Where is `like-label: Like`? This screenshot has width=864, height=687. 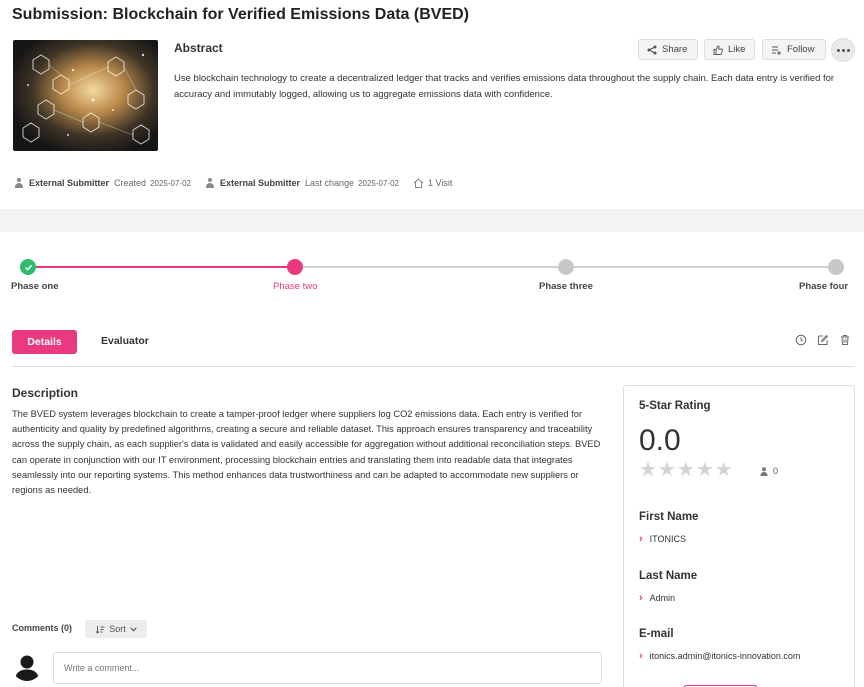
like-label: Like is located at coordinates (737, 49).